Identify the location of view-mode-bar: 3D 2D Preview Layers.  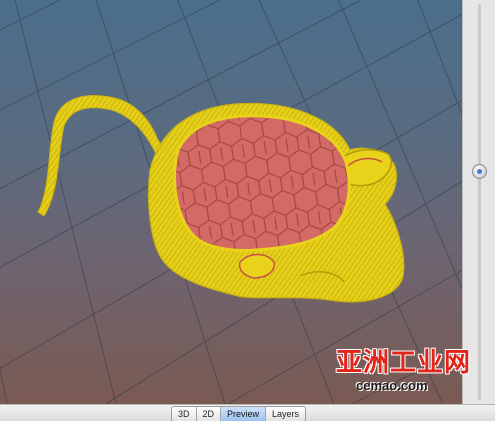
(247, 412).